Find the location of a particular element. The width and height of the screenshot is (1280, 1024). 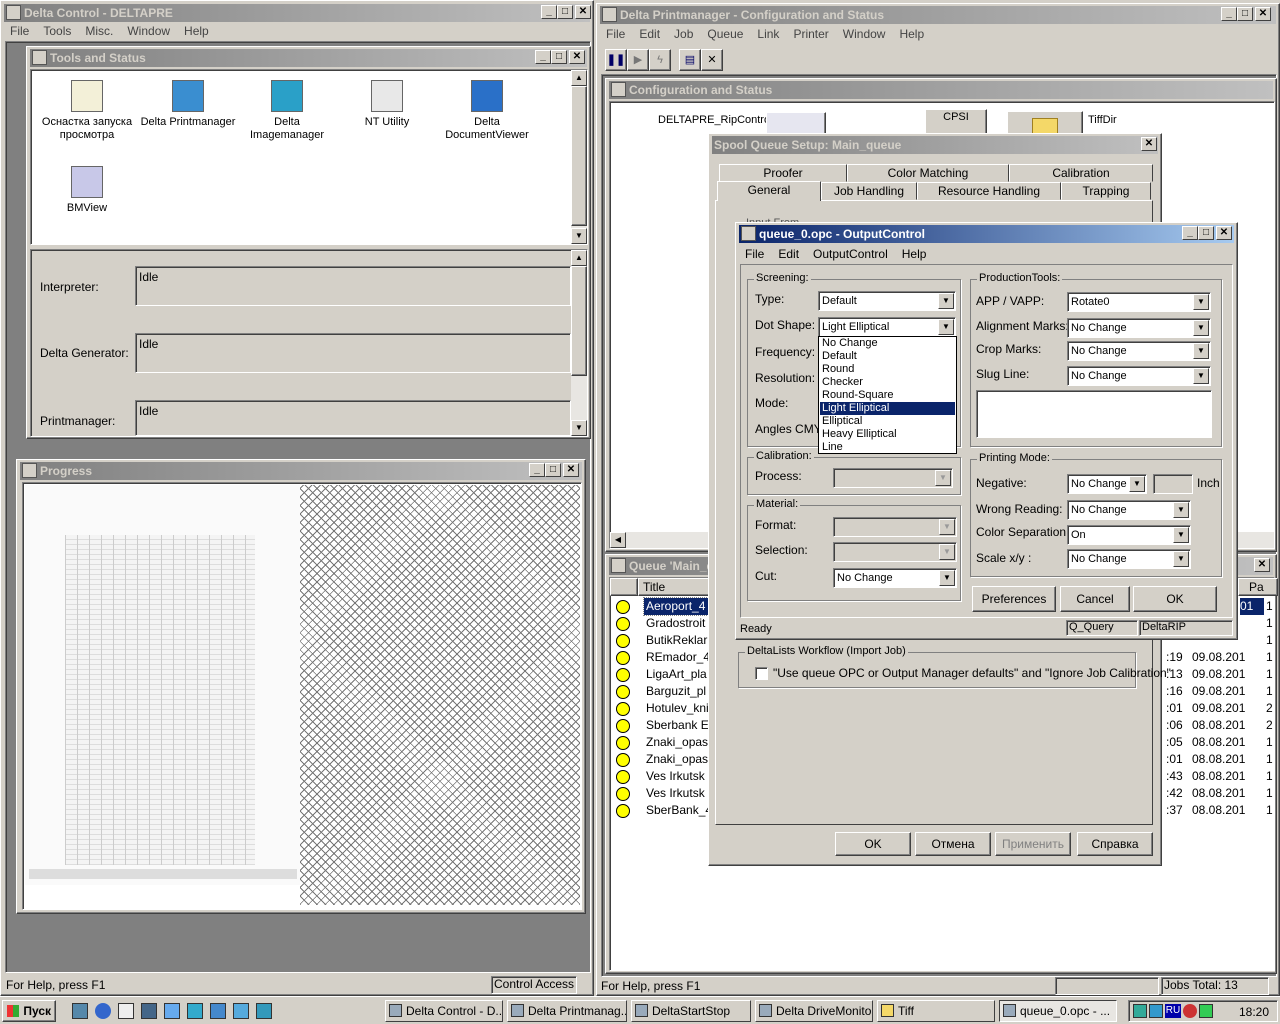

play-icon: ▶ is located at coordinates (638, 60).